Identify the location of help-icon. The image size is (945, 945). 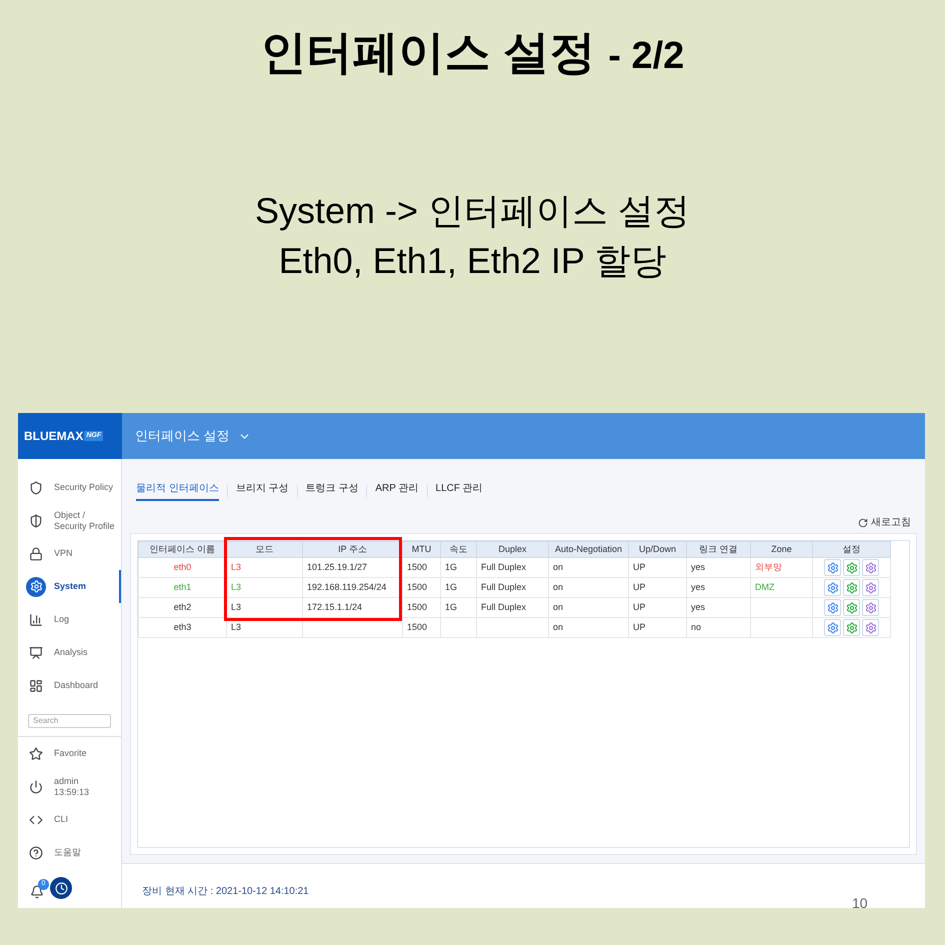
(36, 853).